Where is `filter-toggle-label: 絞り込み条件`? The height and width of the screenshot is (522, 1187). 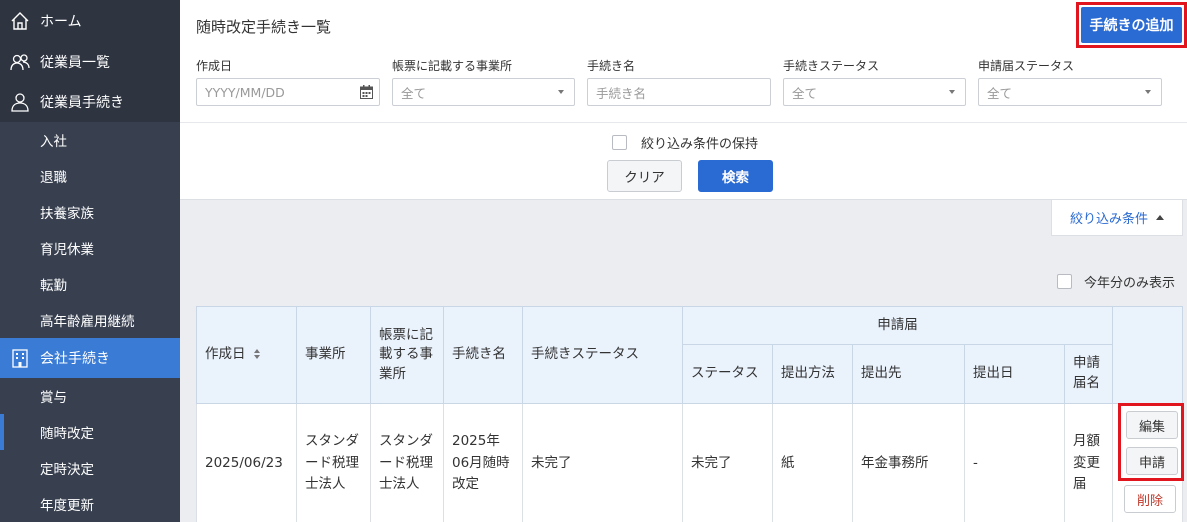
filter-toggle-label: 絞り込み条件 is located at coordinates (1108, 219).